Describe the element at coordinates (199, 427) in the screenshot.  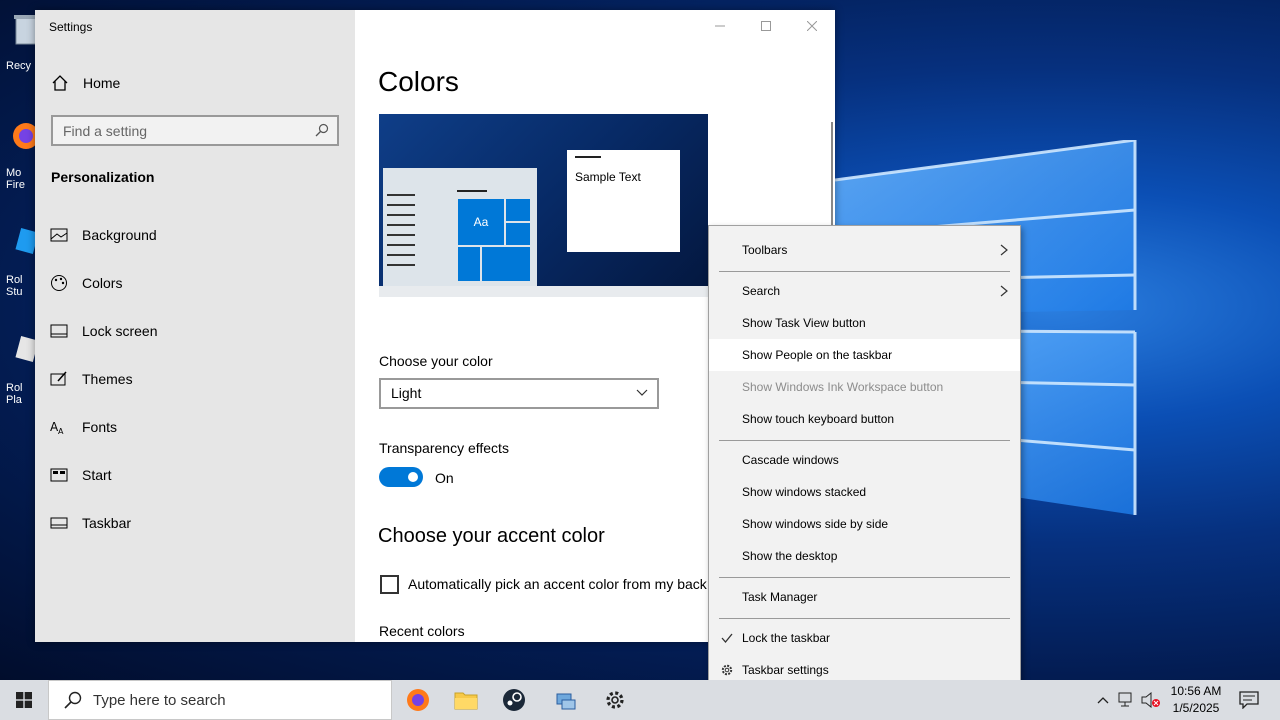
I see `nav-item-fonts: AA Fonts` at that location.